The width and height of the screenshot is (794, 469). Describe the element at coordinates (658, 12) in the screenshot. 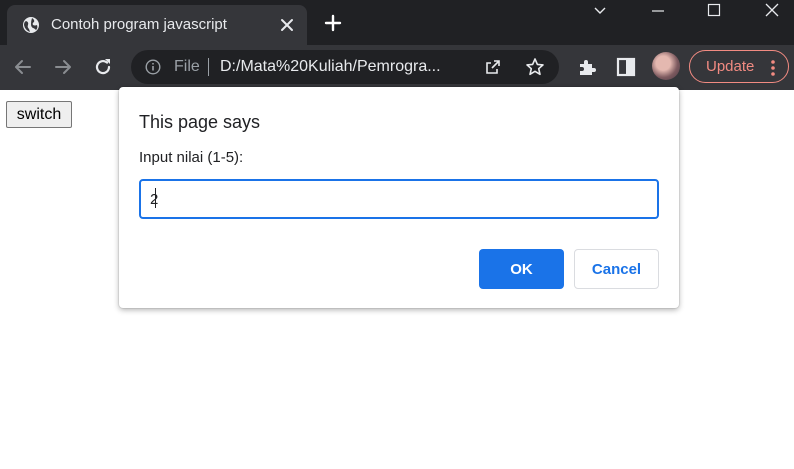

I see `minimize-icon` at that location.